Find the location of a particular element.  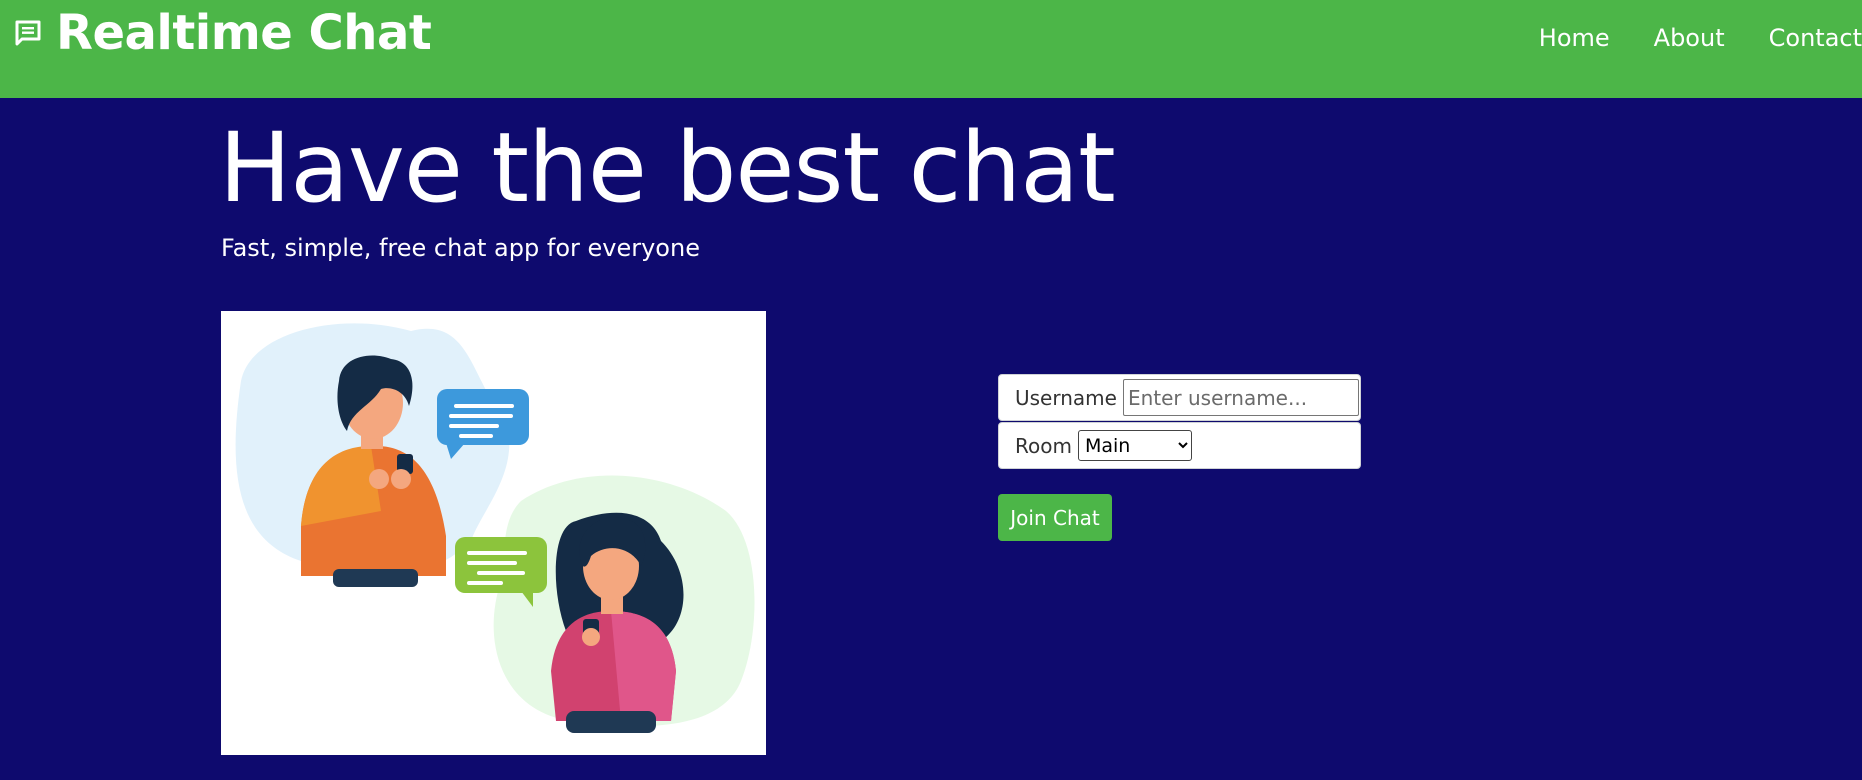

chat-bubble-icon is located at coordinates (28, 33).